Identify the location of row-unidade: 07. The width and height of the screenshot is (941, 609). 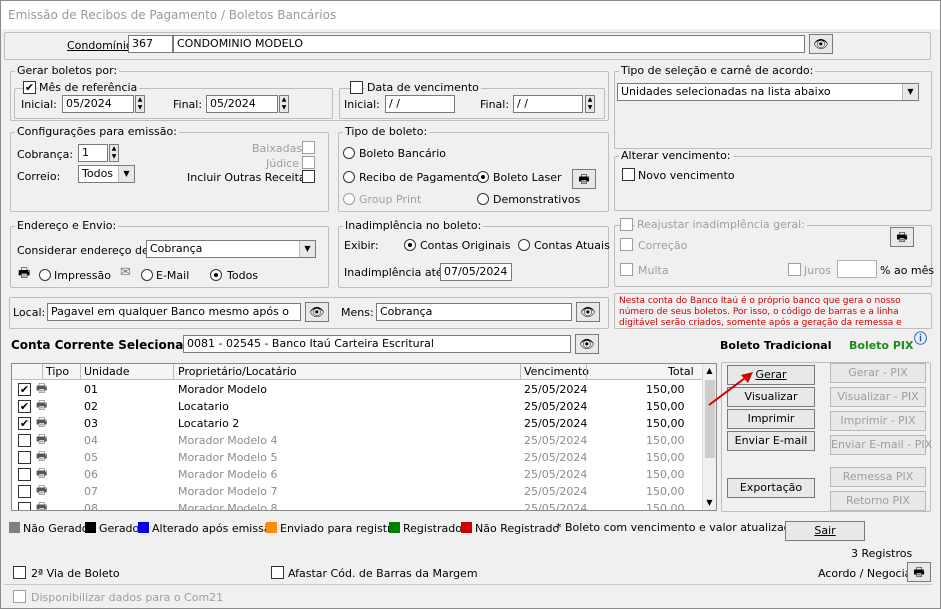
(91, 491).